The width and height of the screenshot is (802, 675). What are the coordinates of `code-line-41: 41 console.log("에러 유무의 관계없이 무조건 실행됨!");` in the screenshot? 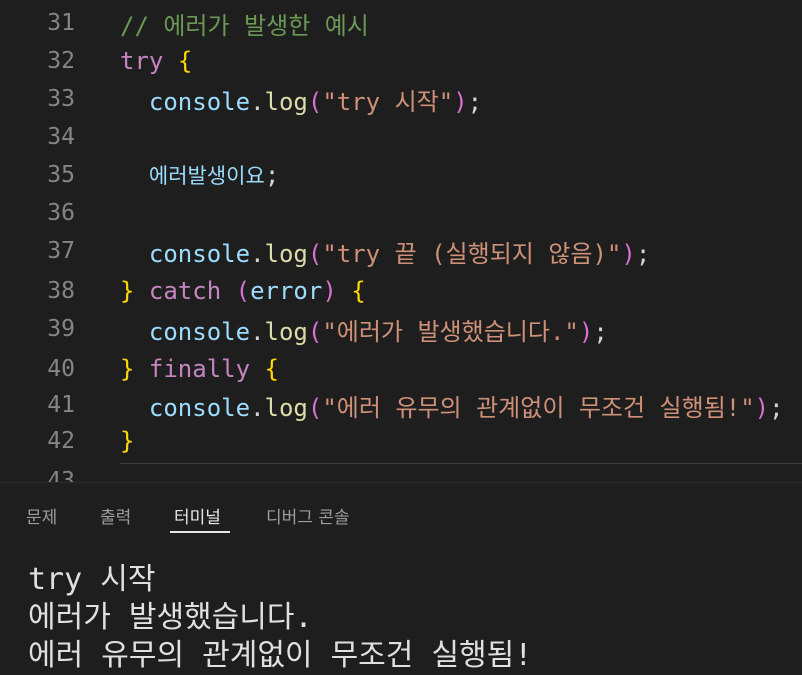 It's located at (401, 405).